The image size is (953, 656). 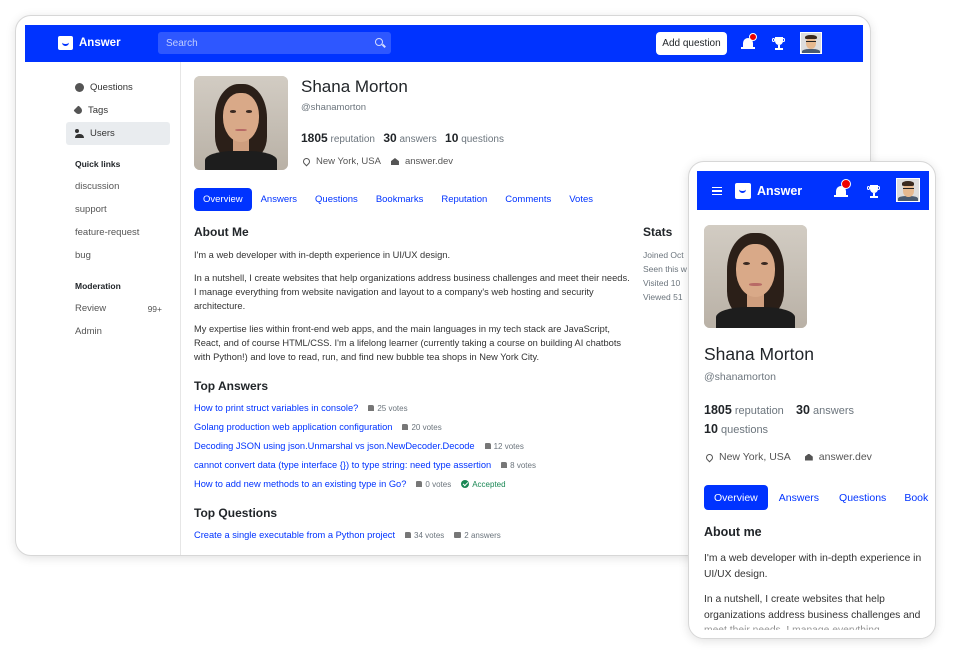 I want to click on search-input, so click(x=274, y=43).